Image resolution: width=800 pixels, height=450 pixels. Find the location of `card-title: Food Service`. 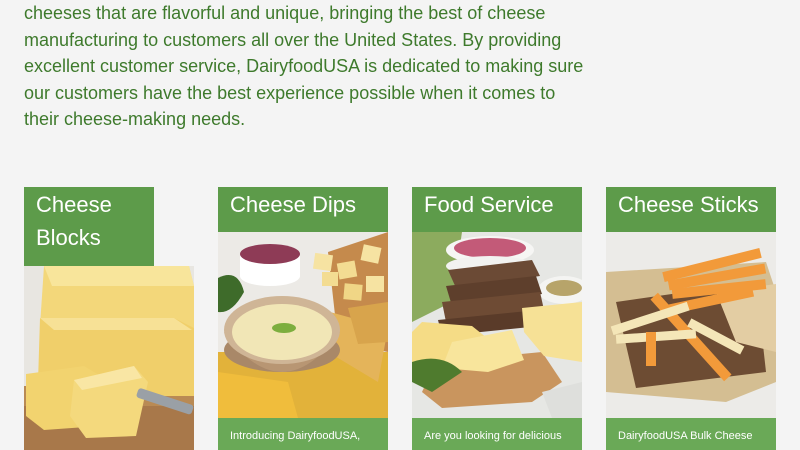

card-title: Food Service is located at coordinates (497, 209).